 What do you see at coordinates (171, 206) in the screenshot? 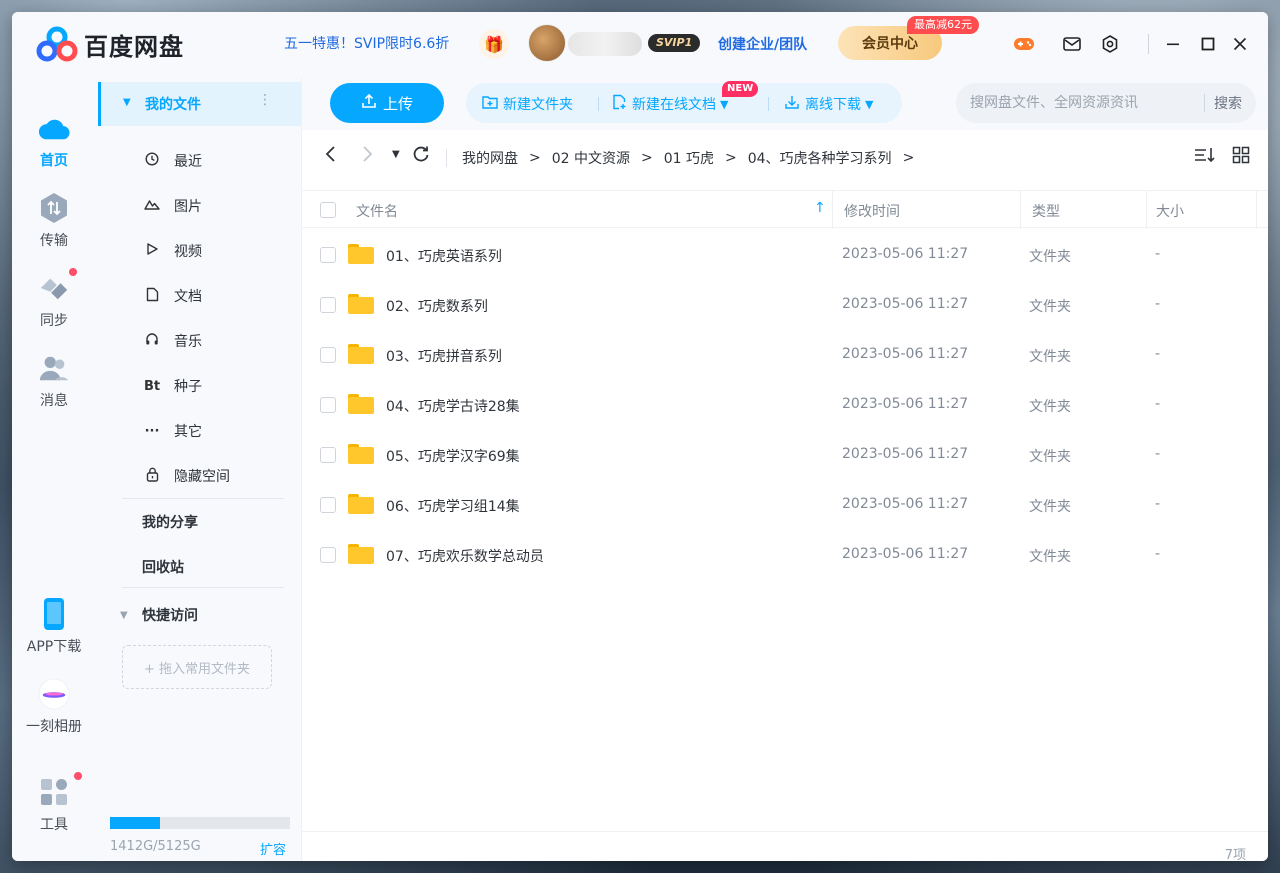
I see `sidebar-item-images: 图片` at bounding box center [171, 206].